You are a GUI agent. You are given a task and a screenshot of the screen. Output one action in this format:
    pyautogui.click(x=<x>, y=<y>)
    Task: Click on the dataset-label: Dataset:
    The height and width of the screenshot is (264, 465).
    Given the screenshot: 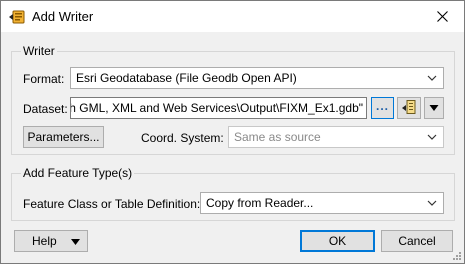 What is the action you would take?
    pyautogui.click(x=45, y=109)
    